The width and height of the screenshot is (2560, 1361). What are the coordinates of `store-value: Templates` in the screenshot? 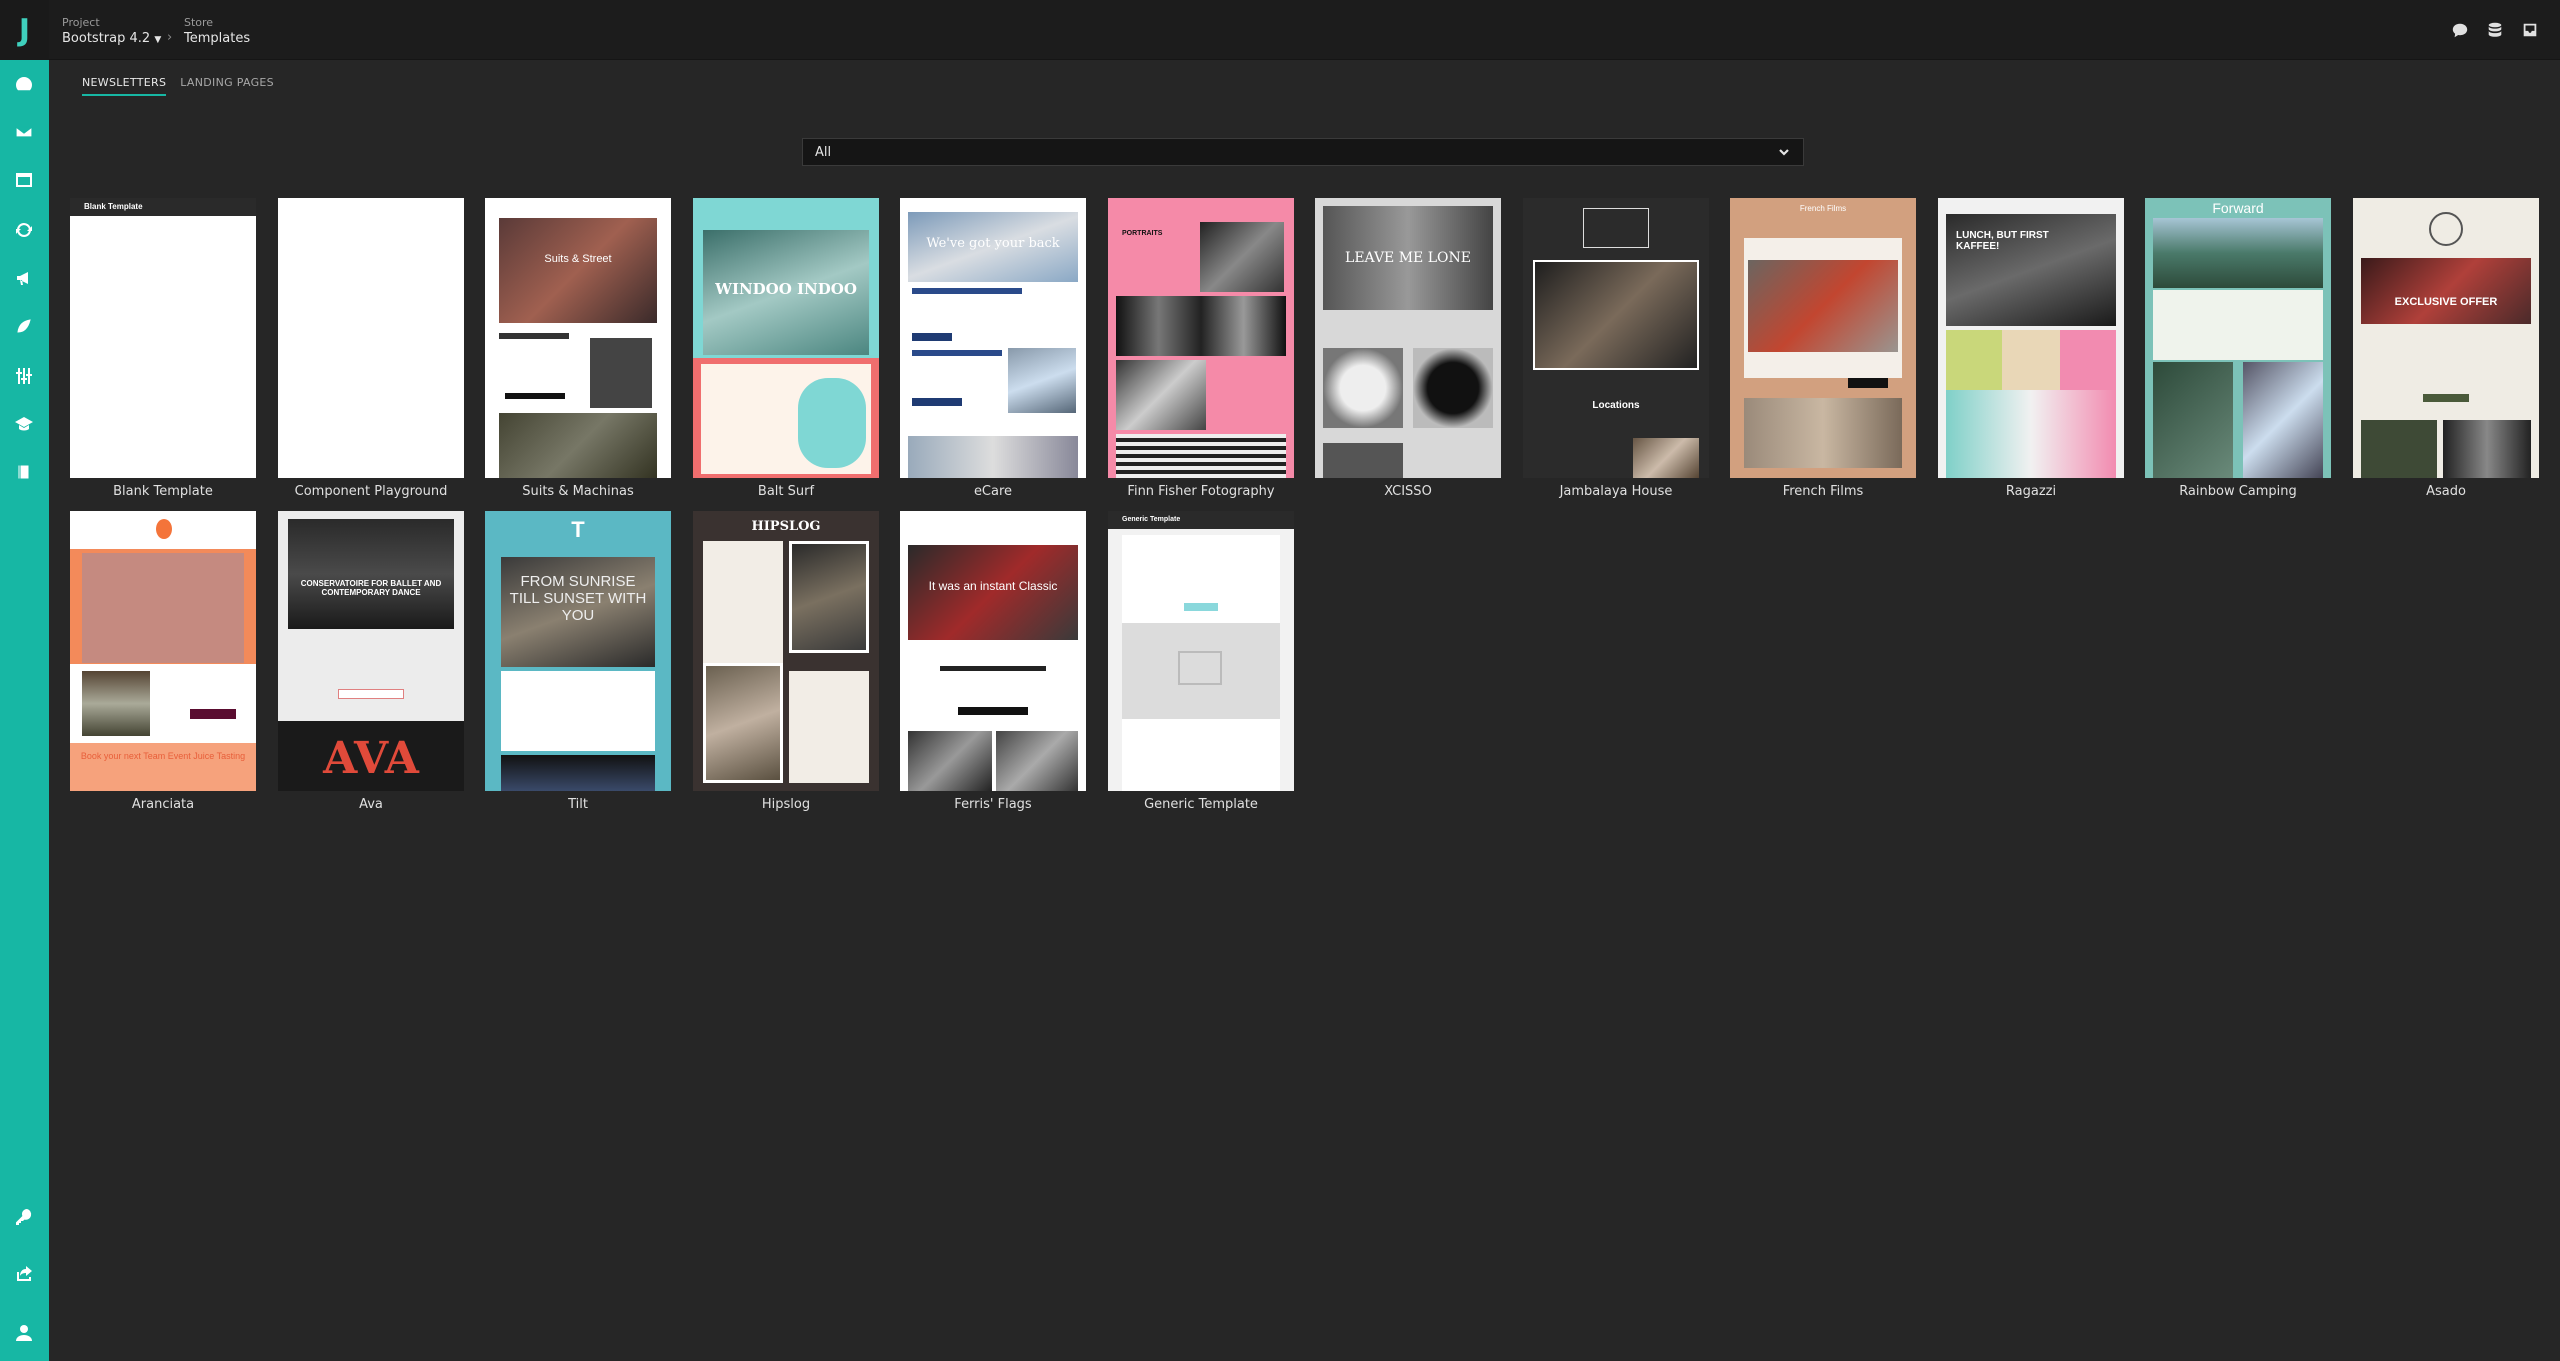 It's located at (217, 38).